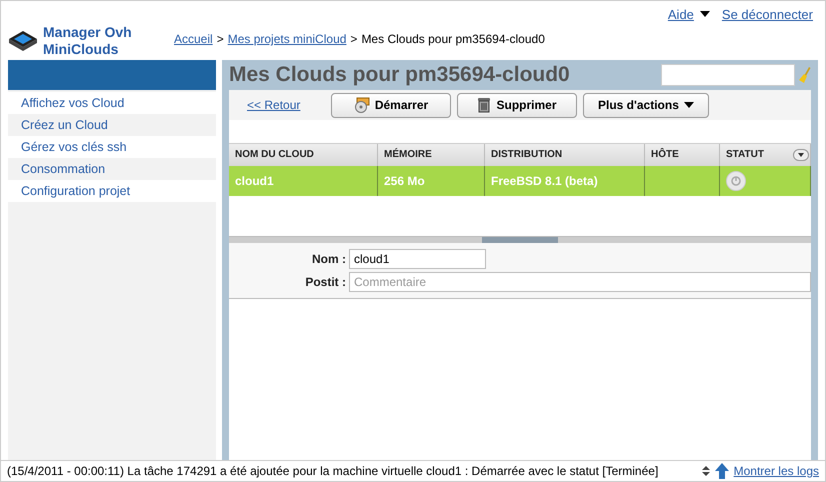 This screenshot has height=482, width=826. Describe the element at coordinates (325, 282) in the screenshot. I see `field-label: Postit :` at that location.